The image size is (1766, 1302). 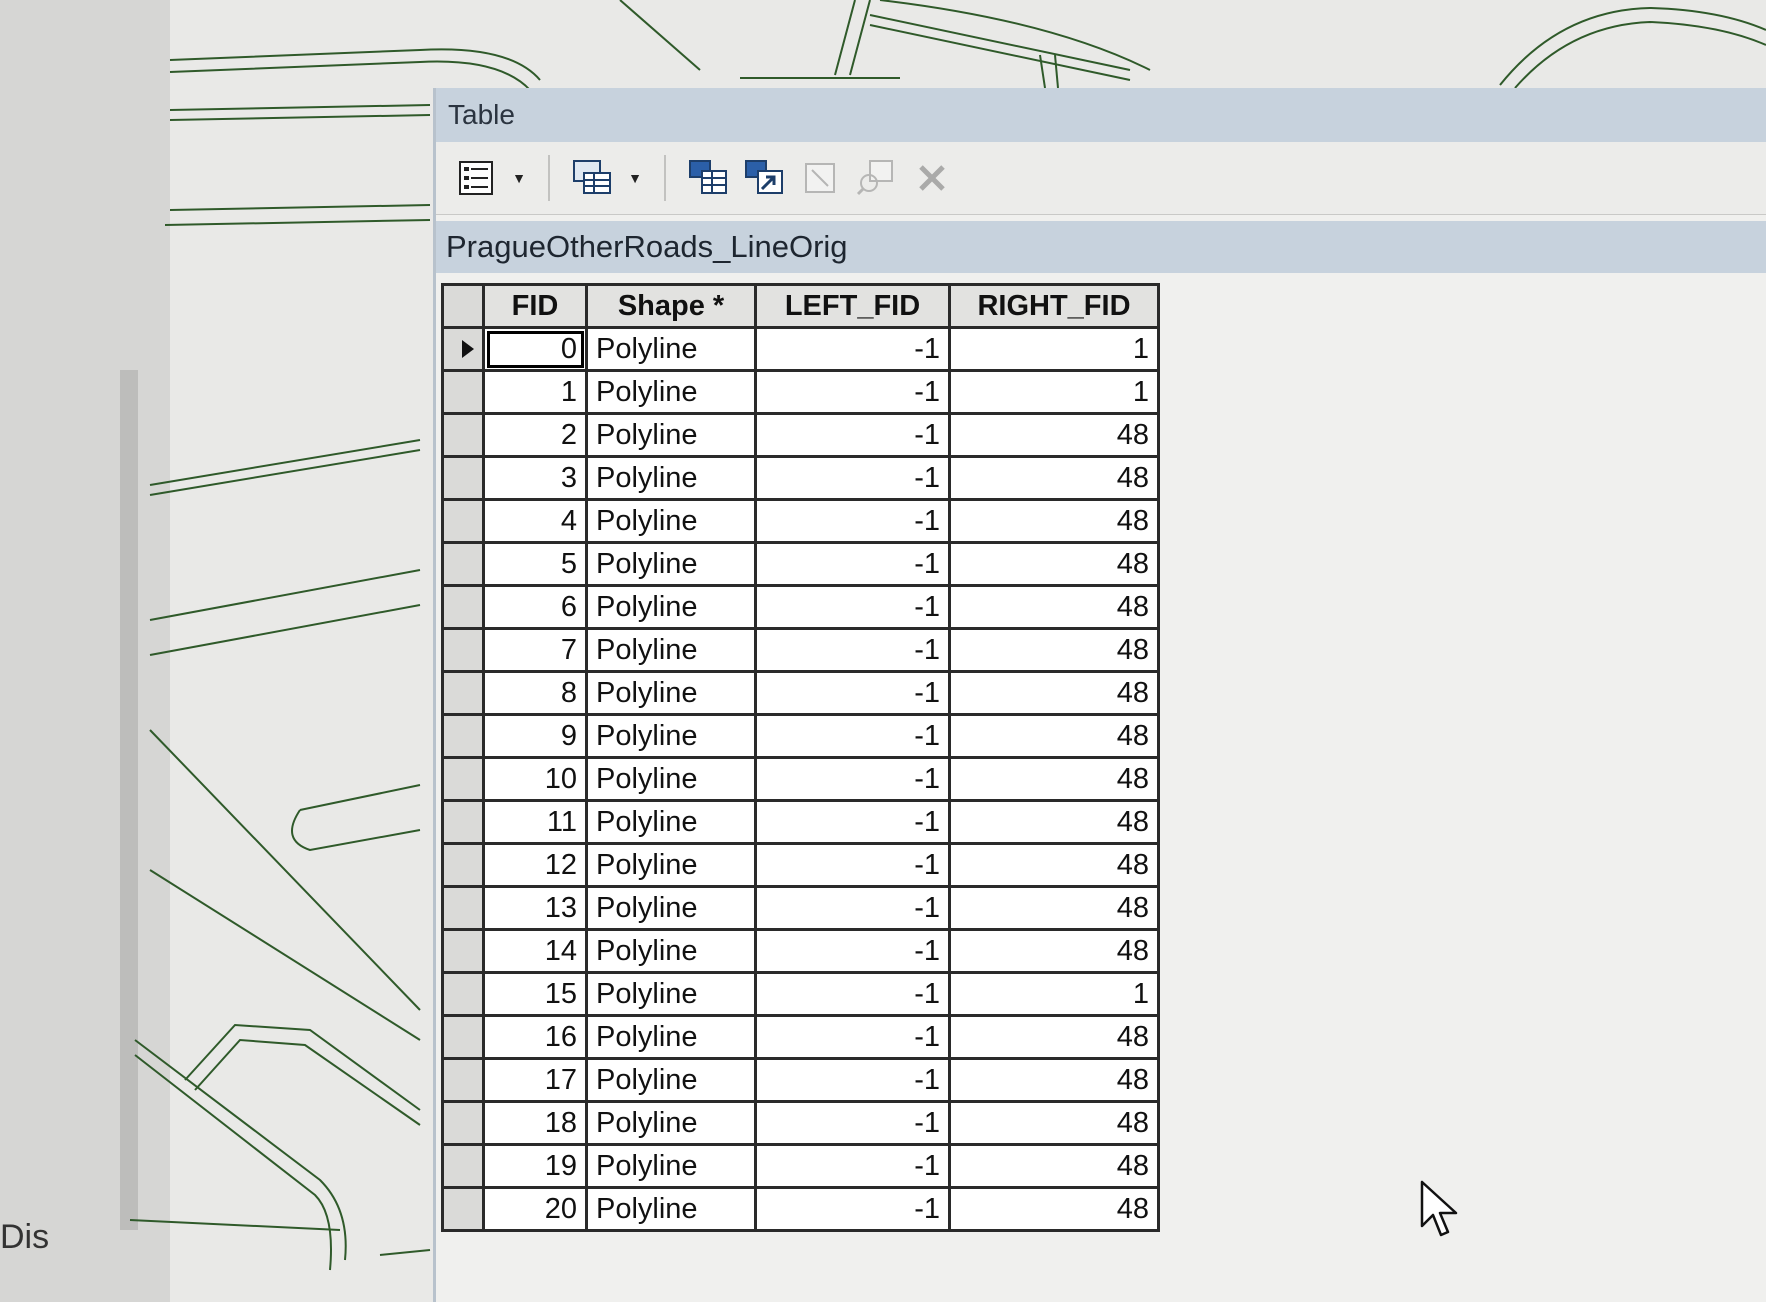 I want to click on table-options-dropdown: ▼, so click(x=519, y=178).